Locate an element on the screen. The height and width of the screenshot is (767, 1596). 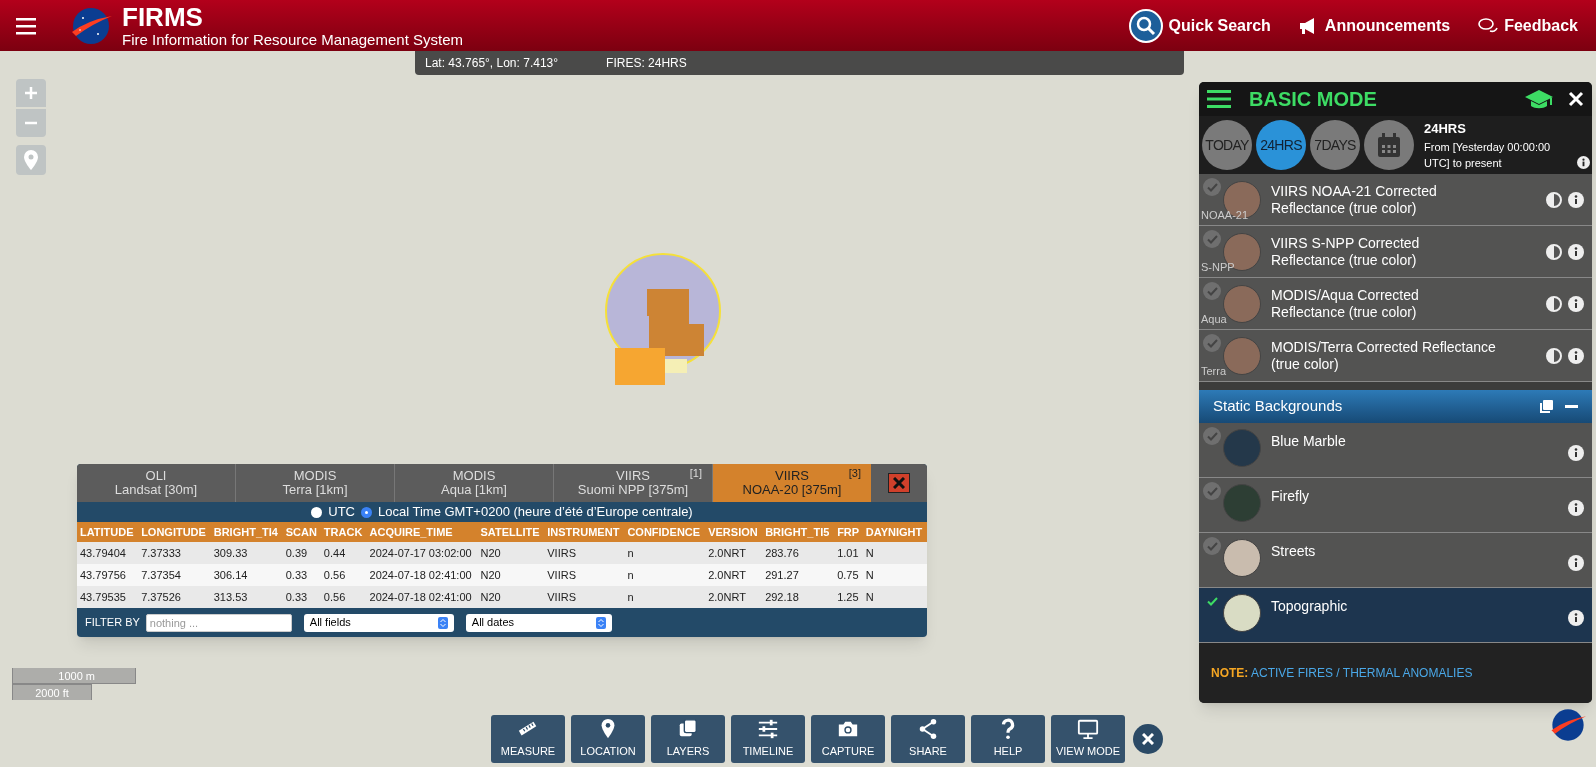
toolbar-button: MEASURE is located at coordinates (528, 739).